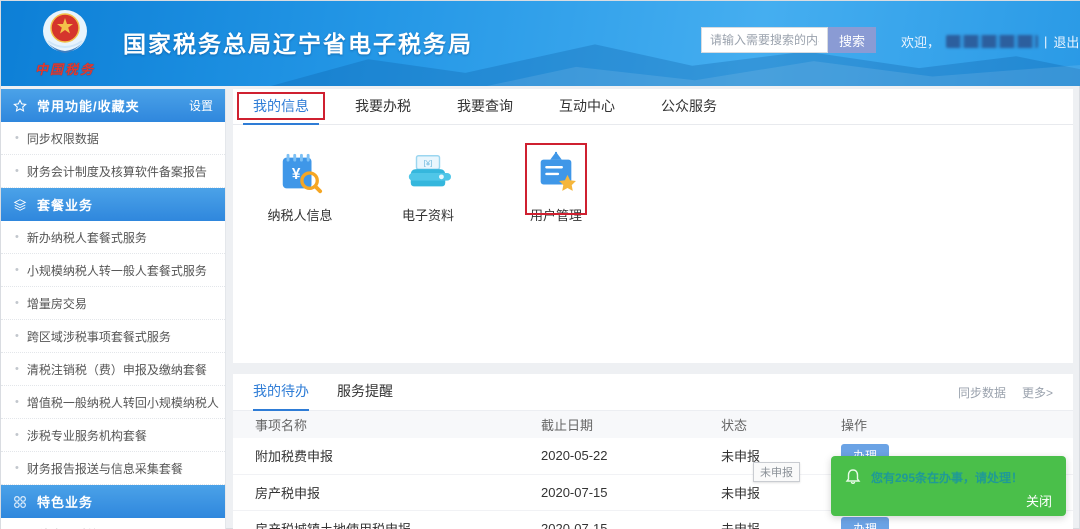 This screenshot has height=529, width=1080. Describe the element at coordinates (383, 456) in the screenshot. I see `item-name: 附加税费申报` at that location.